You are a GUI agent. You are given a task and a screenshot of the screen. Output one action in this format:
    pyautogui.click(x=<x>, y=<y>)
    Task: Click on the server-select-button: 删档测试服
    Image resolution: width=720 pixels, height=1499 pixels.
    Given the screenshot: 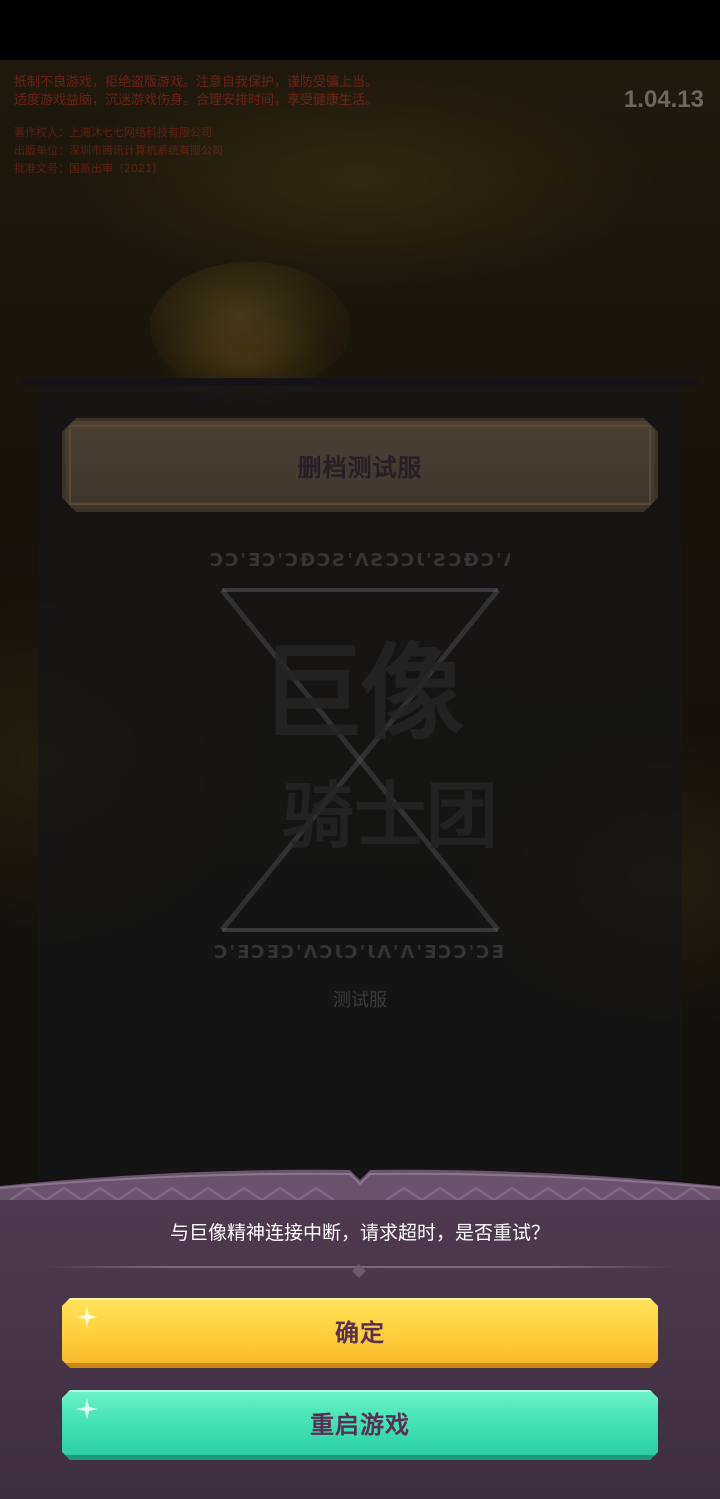 What is the action you would take?
    pyautogui.click(x=360, y=465)
    